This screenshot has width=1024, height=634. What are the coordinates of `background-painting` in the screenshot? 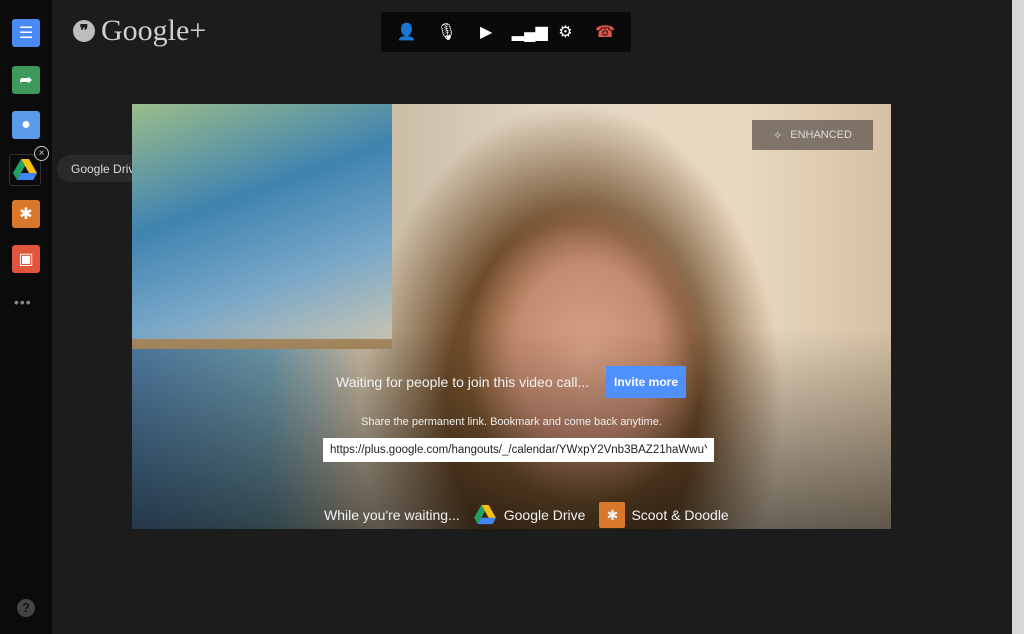 It's located at (262, 226).